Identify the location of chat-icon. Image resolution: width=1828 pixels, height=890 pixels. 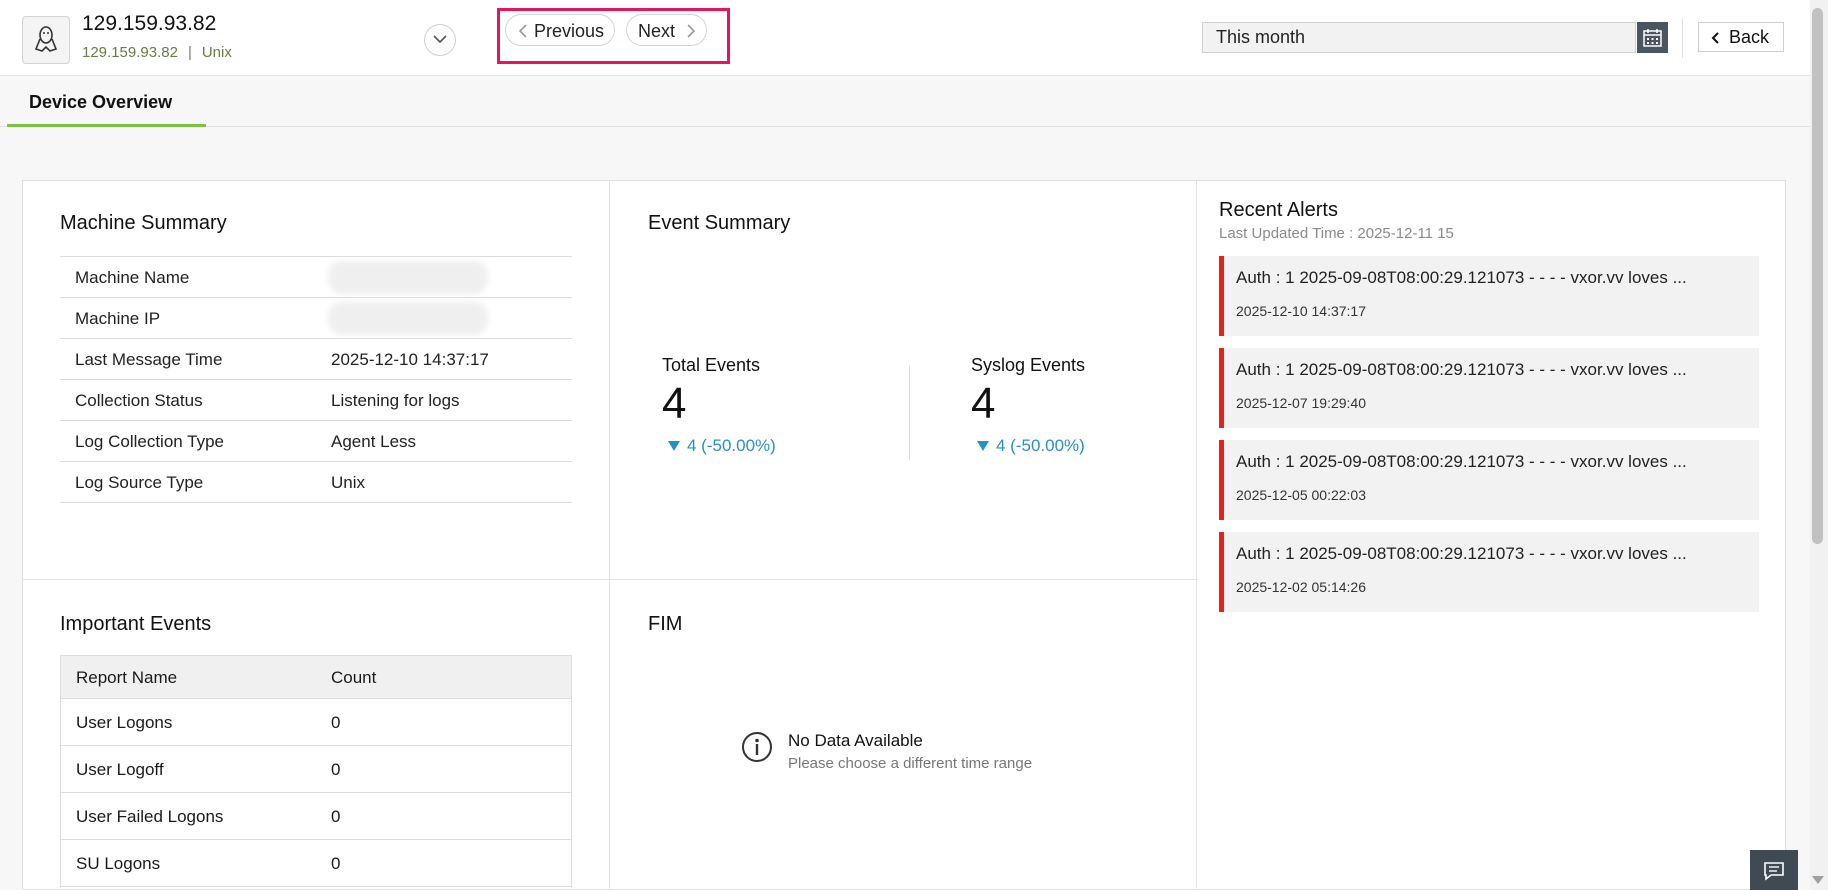
(1774, 871).